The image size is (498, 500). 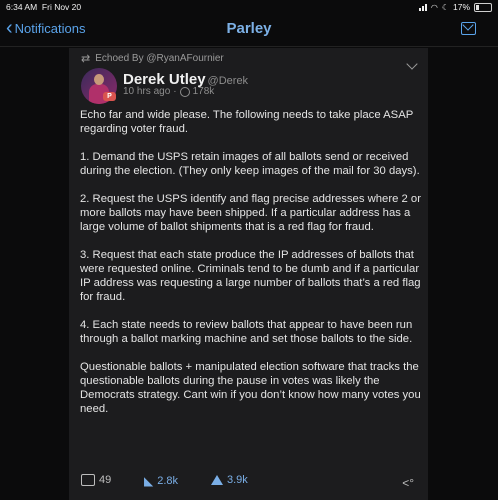 What do you see at coordinates (412, 64) in the screenshot?
I see `chevron-down-icon` at bounding box center [412, 64].